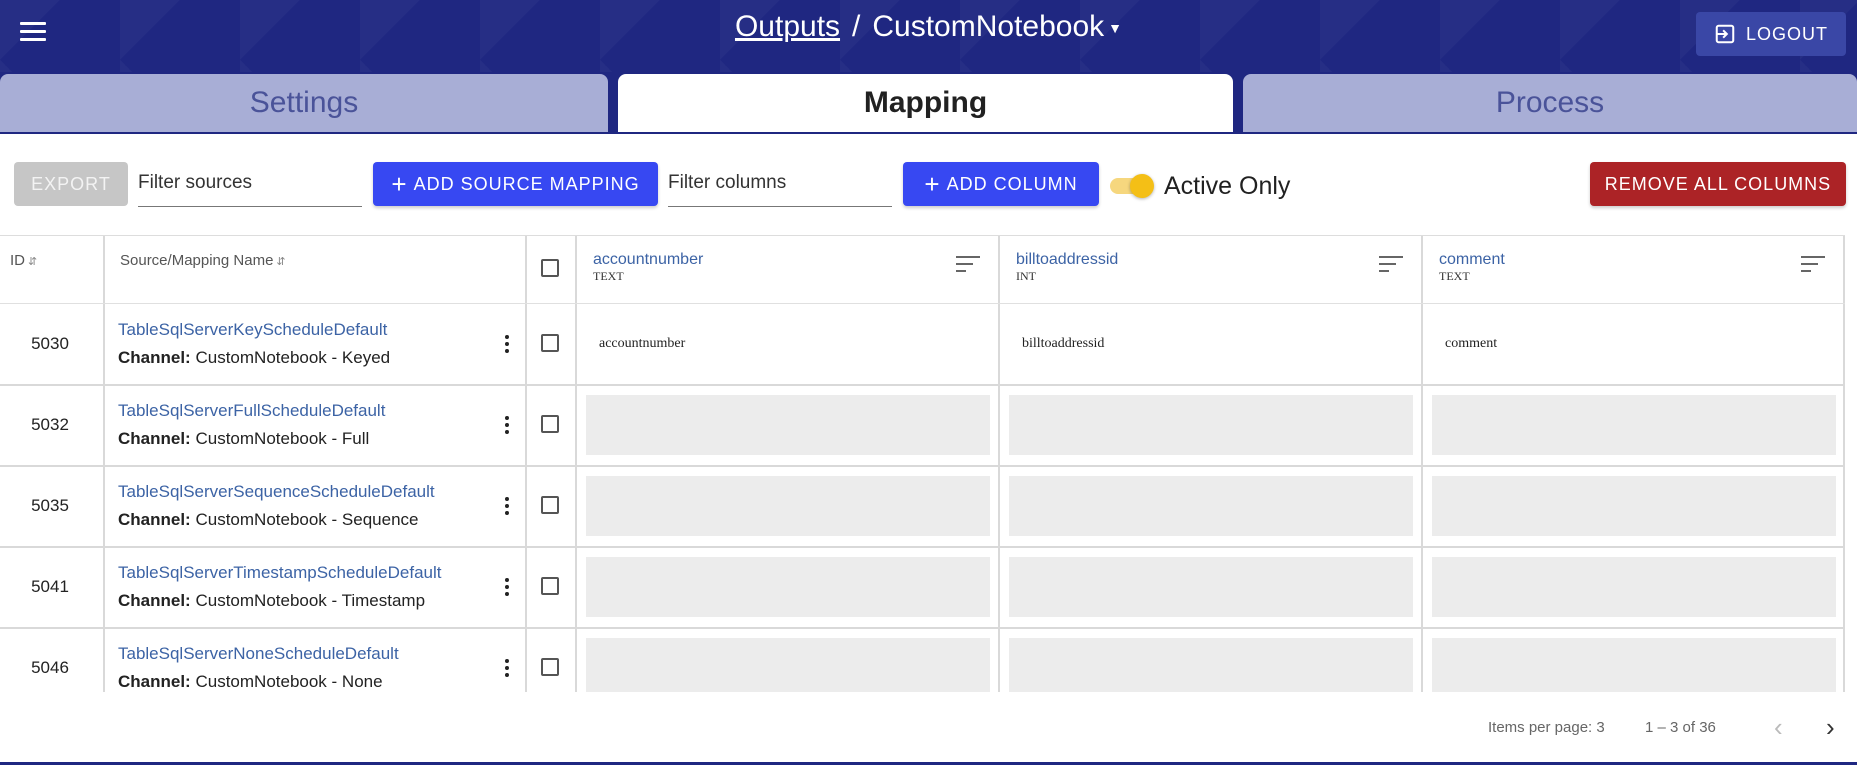  What do you see at coordinates (1115, 28) in the screenshot?
I see `caret-down-icon: ▼` at bounding box center [1115, 28].